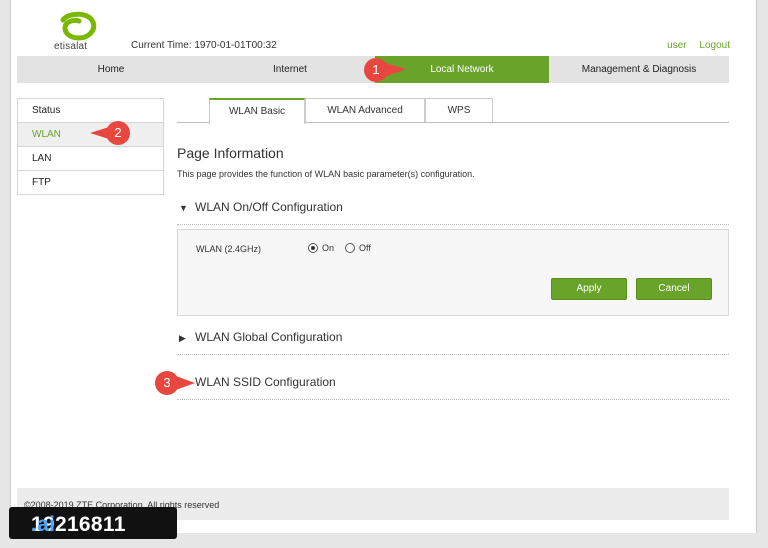  I want to click on tab-wlan-advanced: WLAN Advanced, so click(365, 110).